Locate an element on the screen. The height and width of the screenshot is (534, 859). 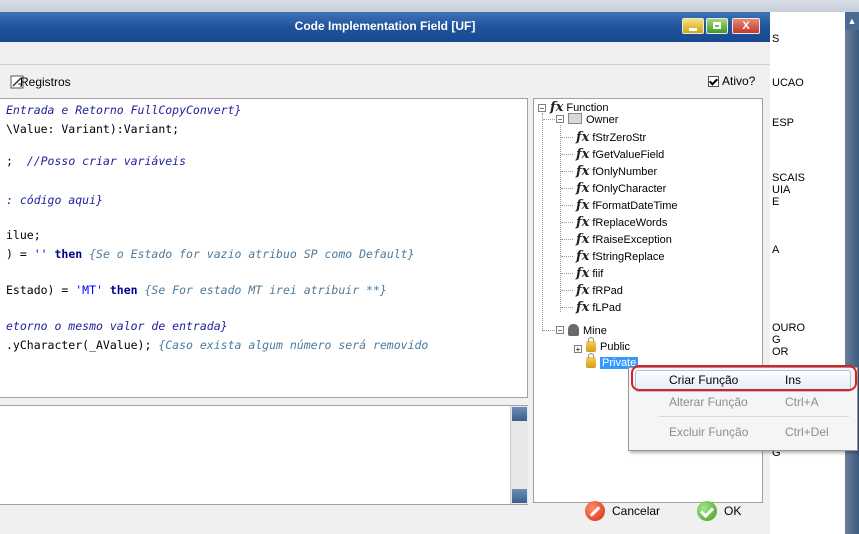
title-bar: Code Implementation Field [UF] X is located at coordinates (385, 27).